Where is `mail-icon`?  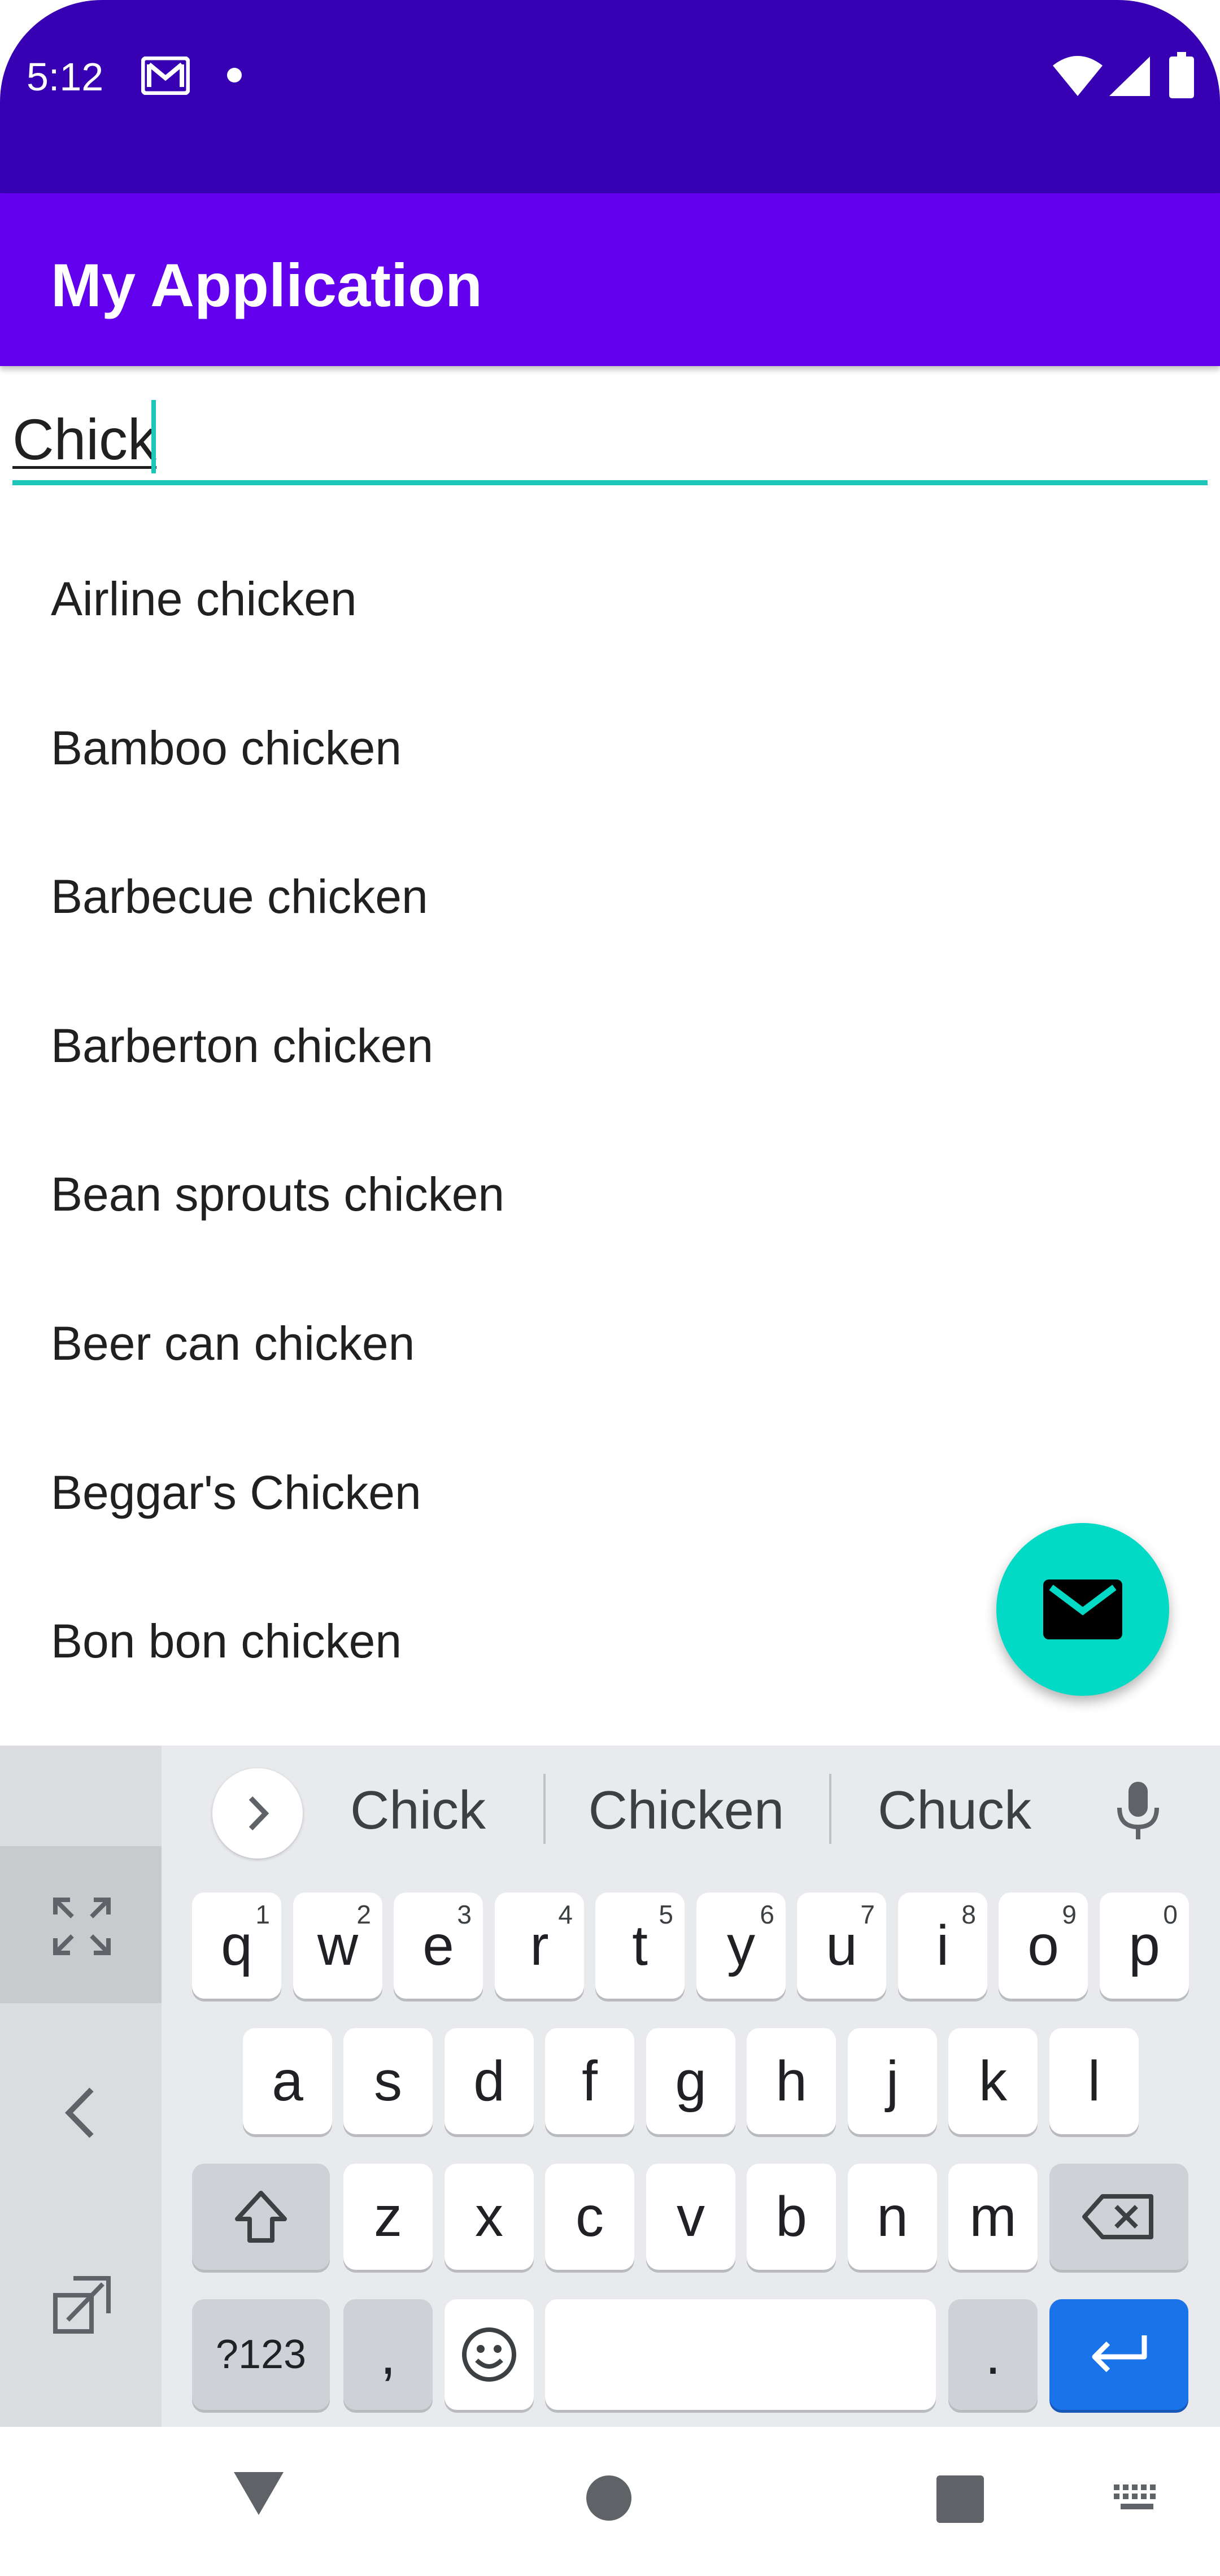 mail-icon is located at coordinates (165, 75).